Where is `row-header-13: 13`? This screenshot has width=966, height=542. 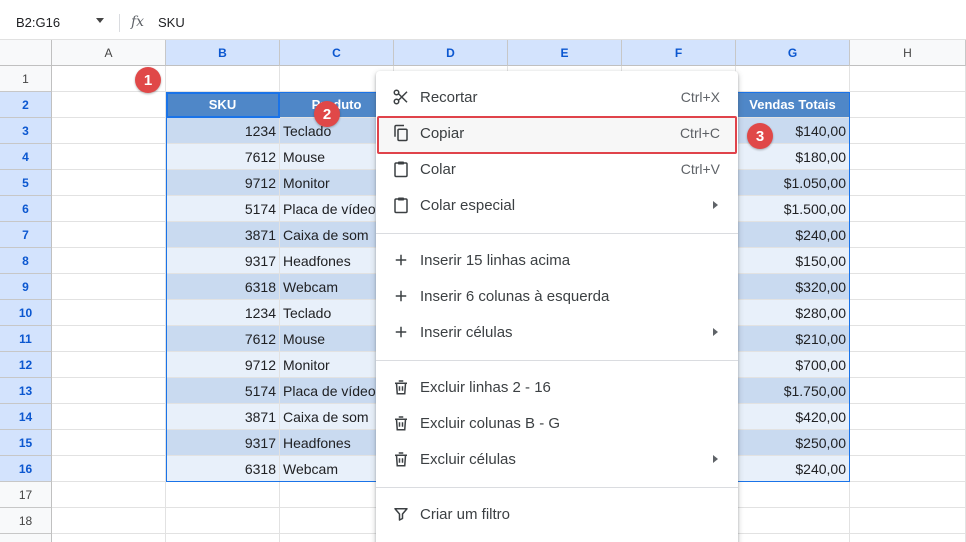 row-header-13: 13 is located at coordinates (26, 391).